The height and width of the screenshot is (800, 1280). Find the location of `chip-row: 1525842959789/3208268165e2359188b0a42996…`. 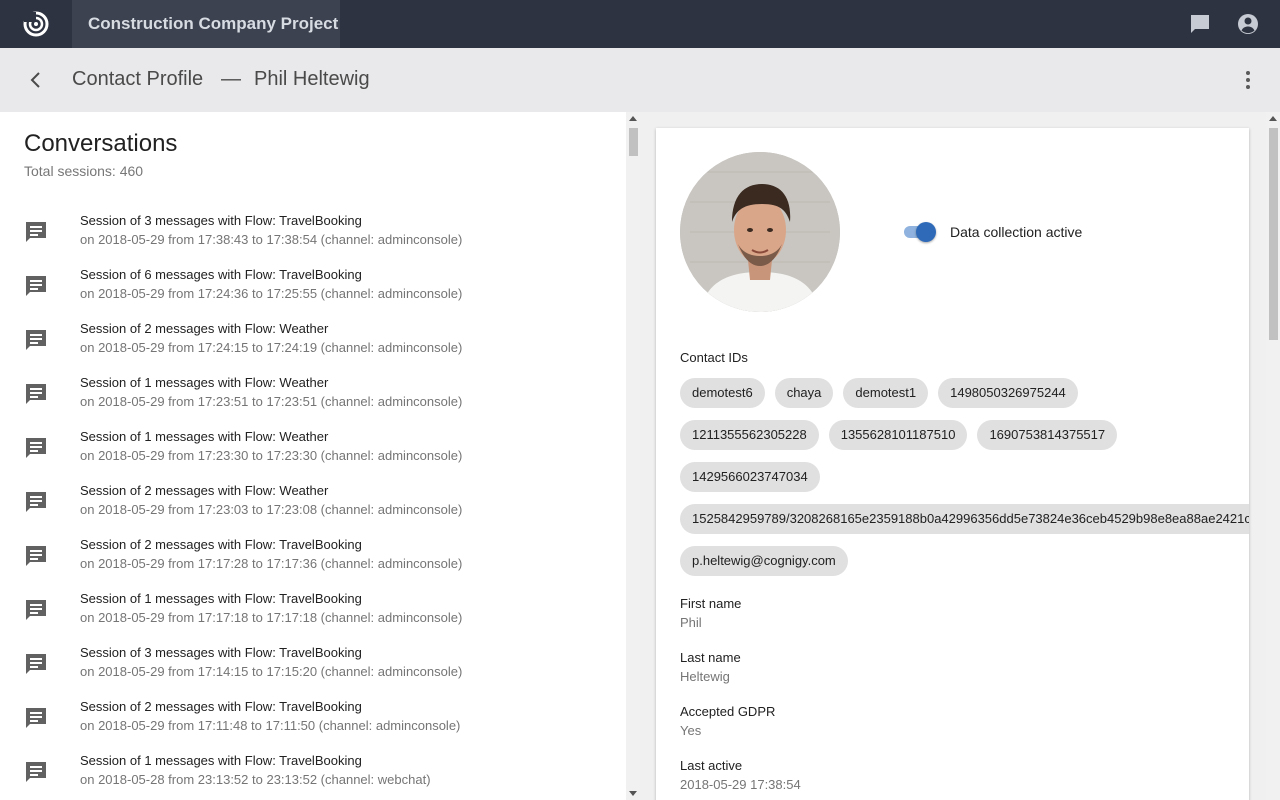

chip-row: 1525842959789/3208268165e2359188b0a42996… is located at coordinates (964, 525).